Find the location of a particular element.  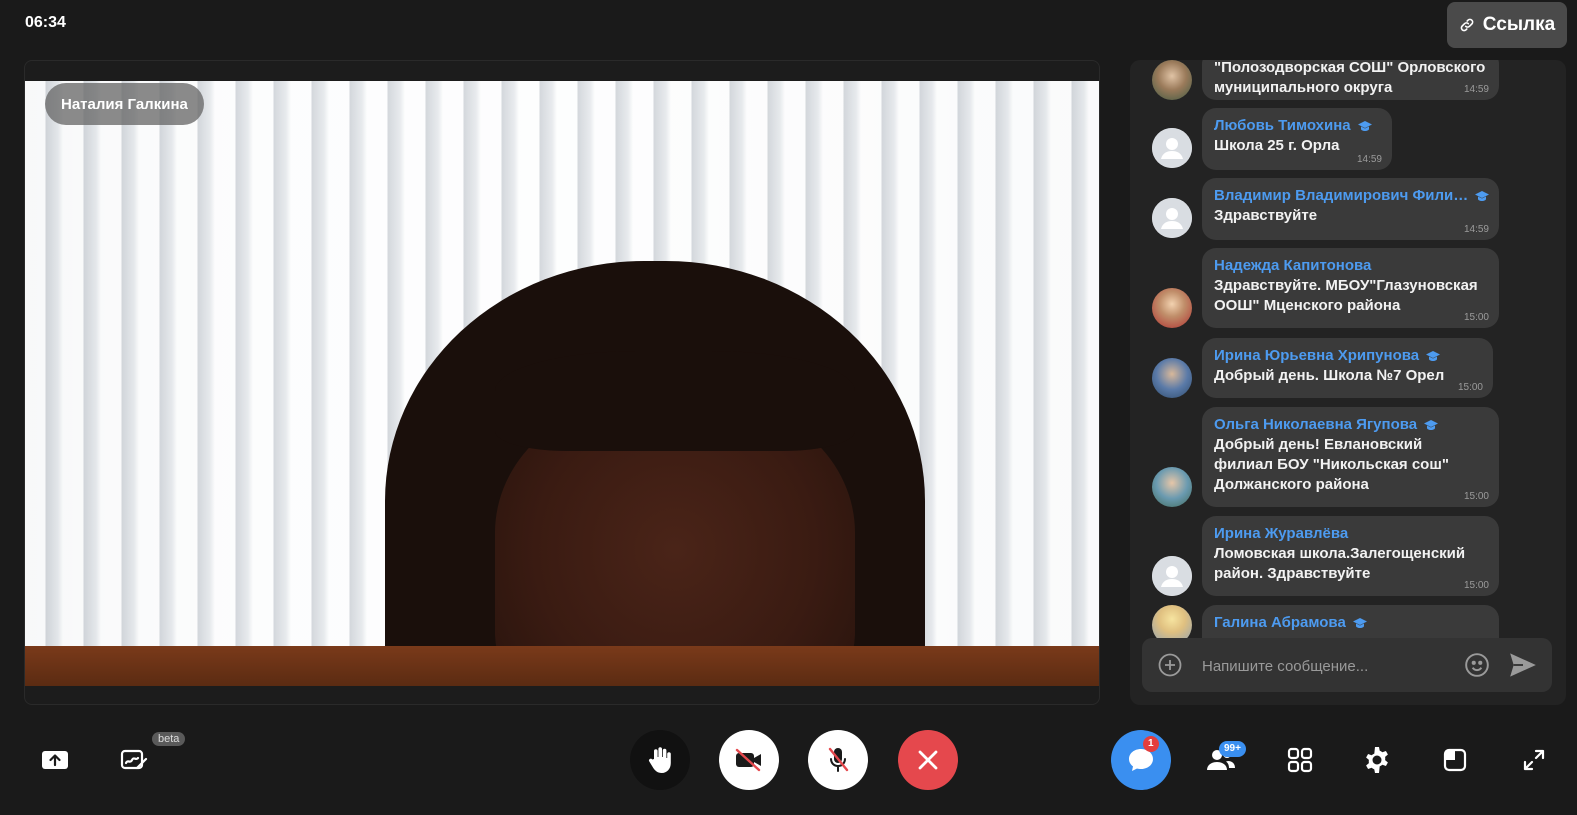

end-call-button is located at coordinates (928, 760).